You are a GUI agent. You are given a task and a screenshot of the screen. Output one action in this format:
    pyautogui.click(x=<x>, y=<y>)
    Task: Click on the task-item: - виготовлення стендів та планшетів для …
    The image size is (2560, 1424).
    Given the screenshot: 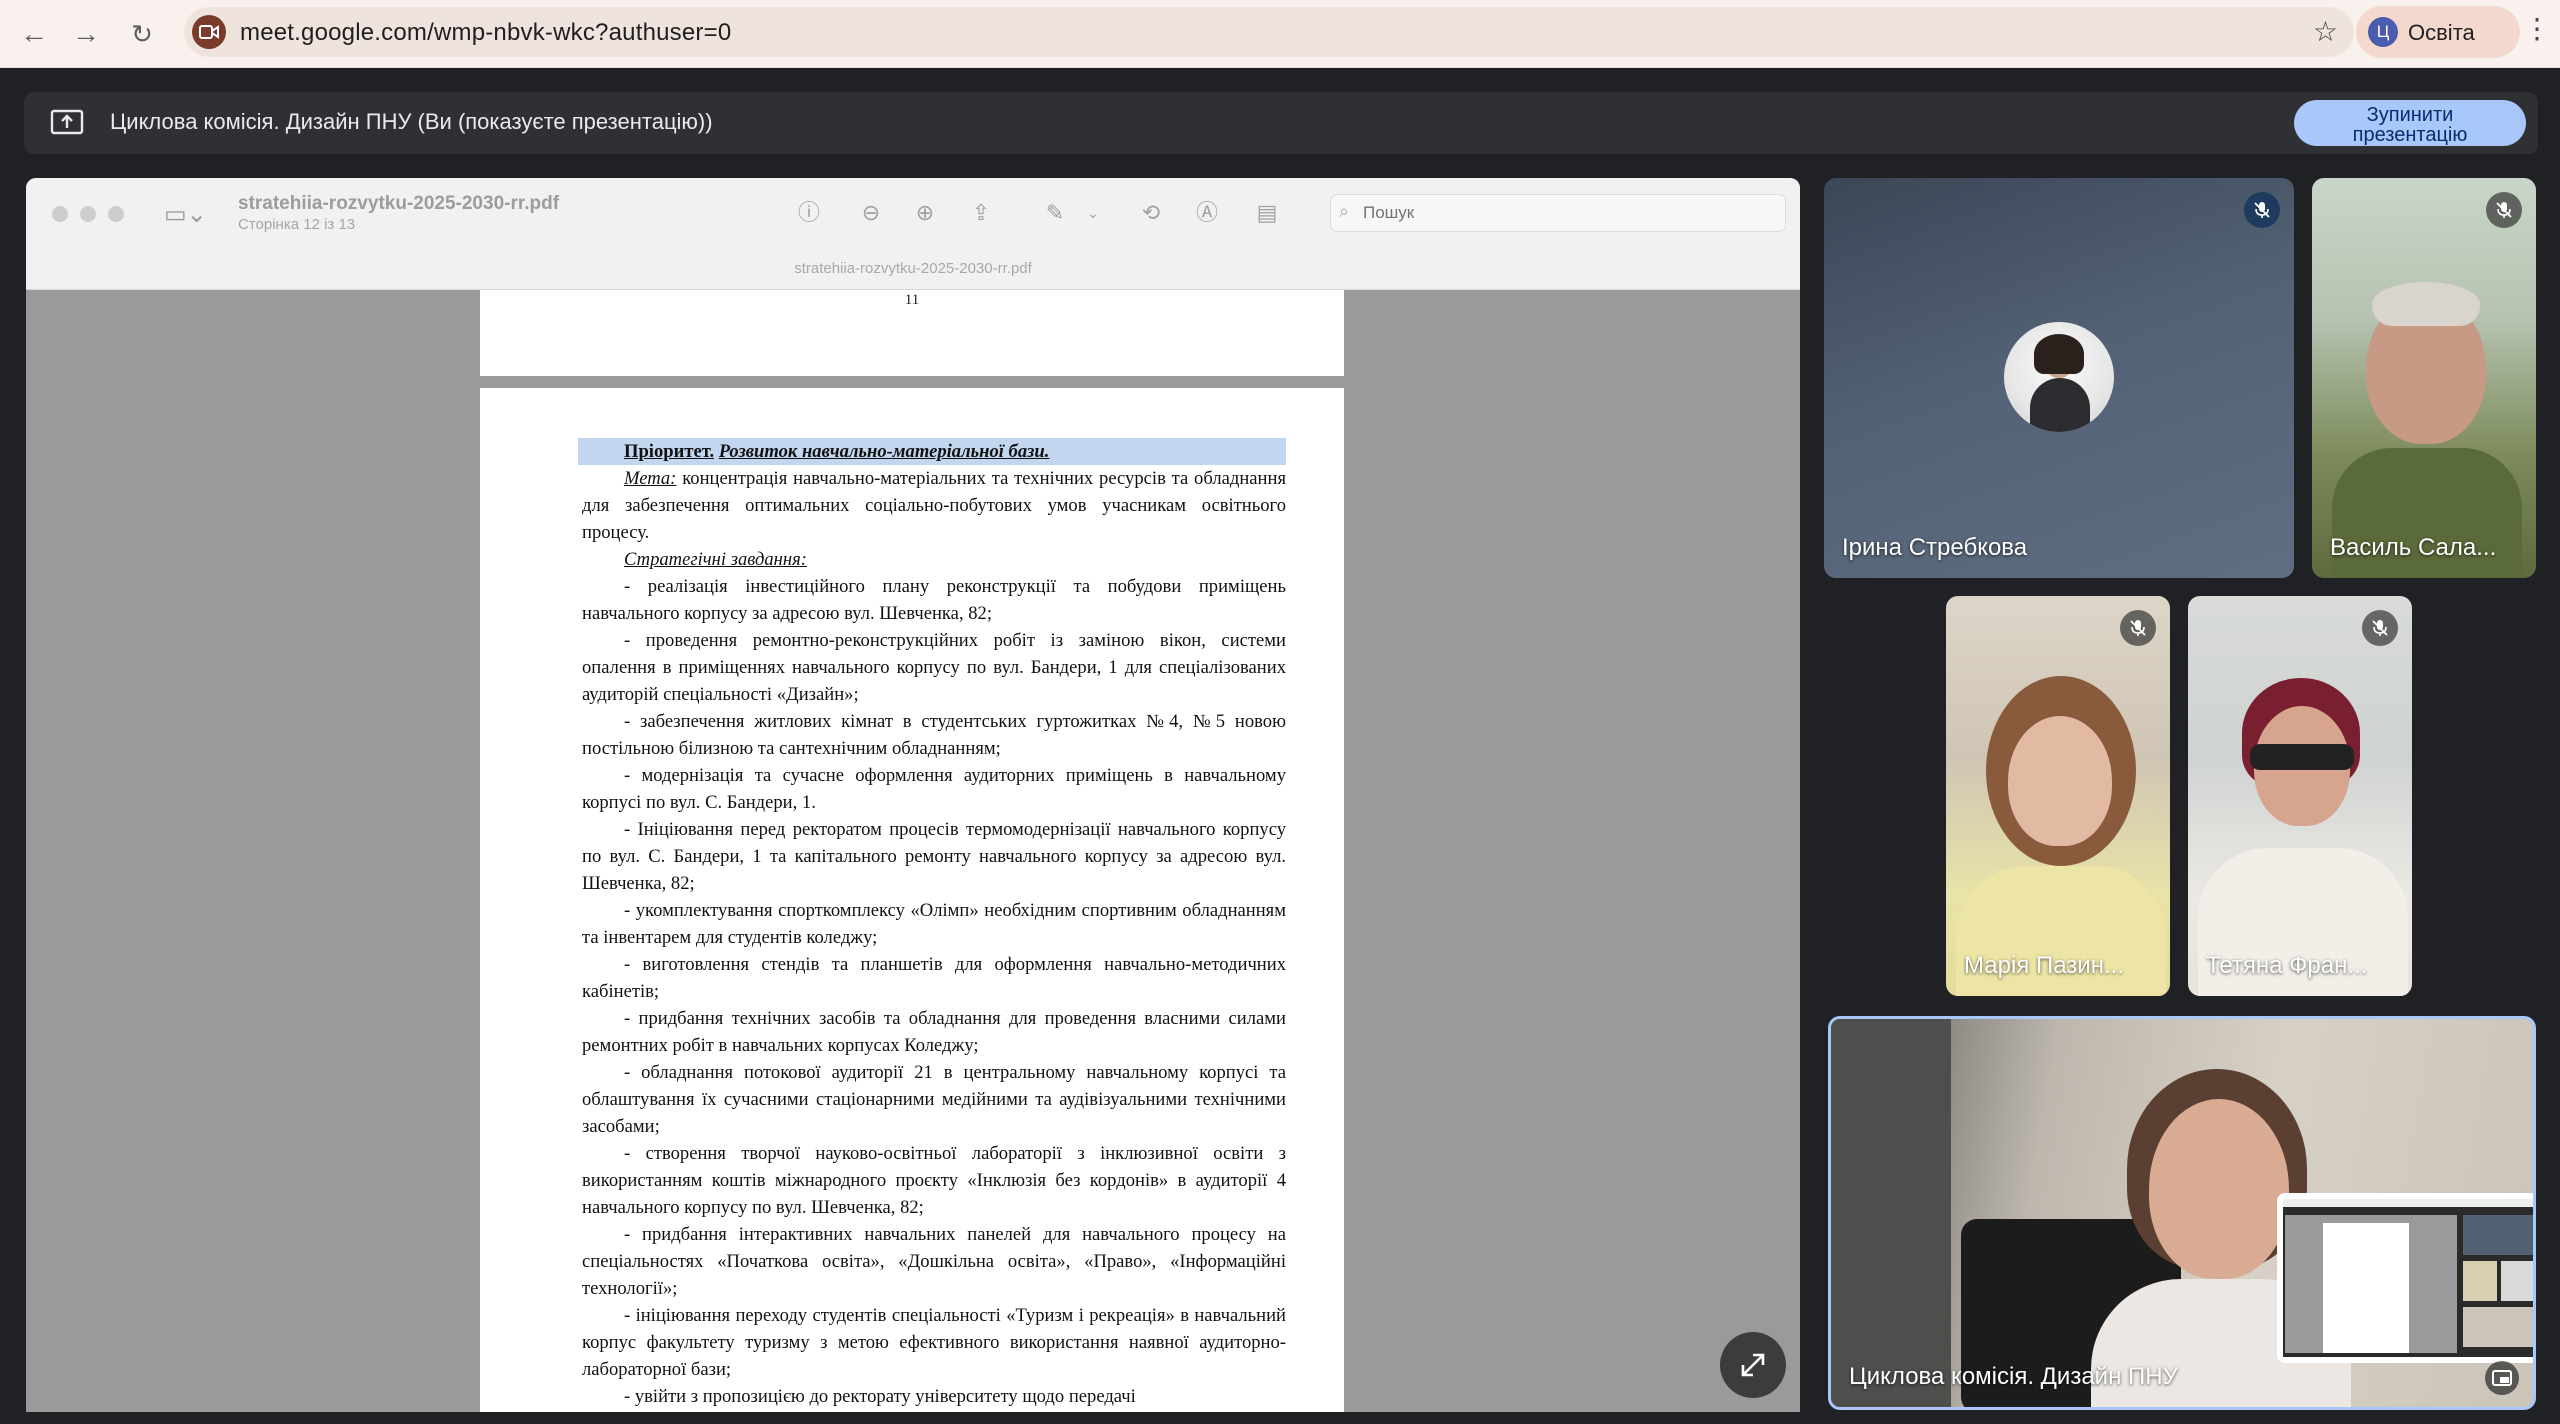 What is the action you would take?
    pyautogui.click(x=934, y=978)
    